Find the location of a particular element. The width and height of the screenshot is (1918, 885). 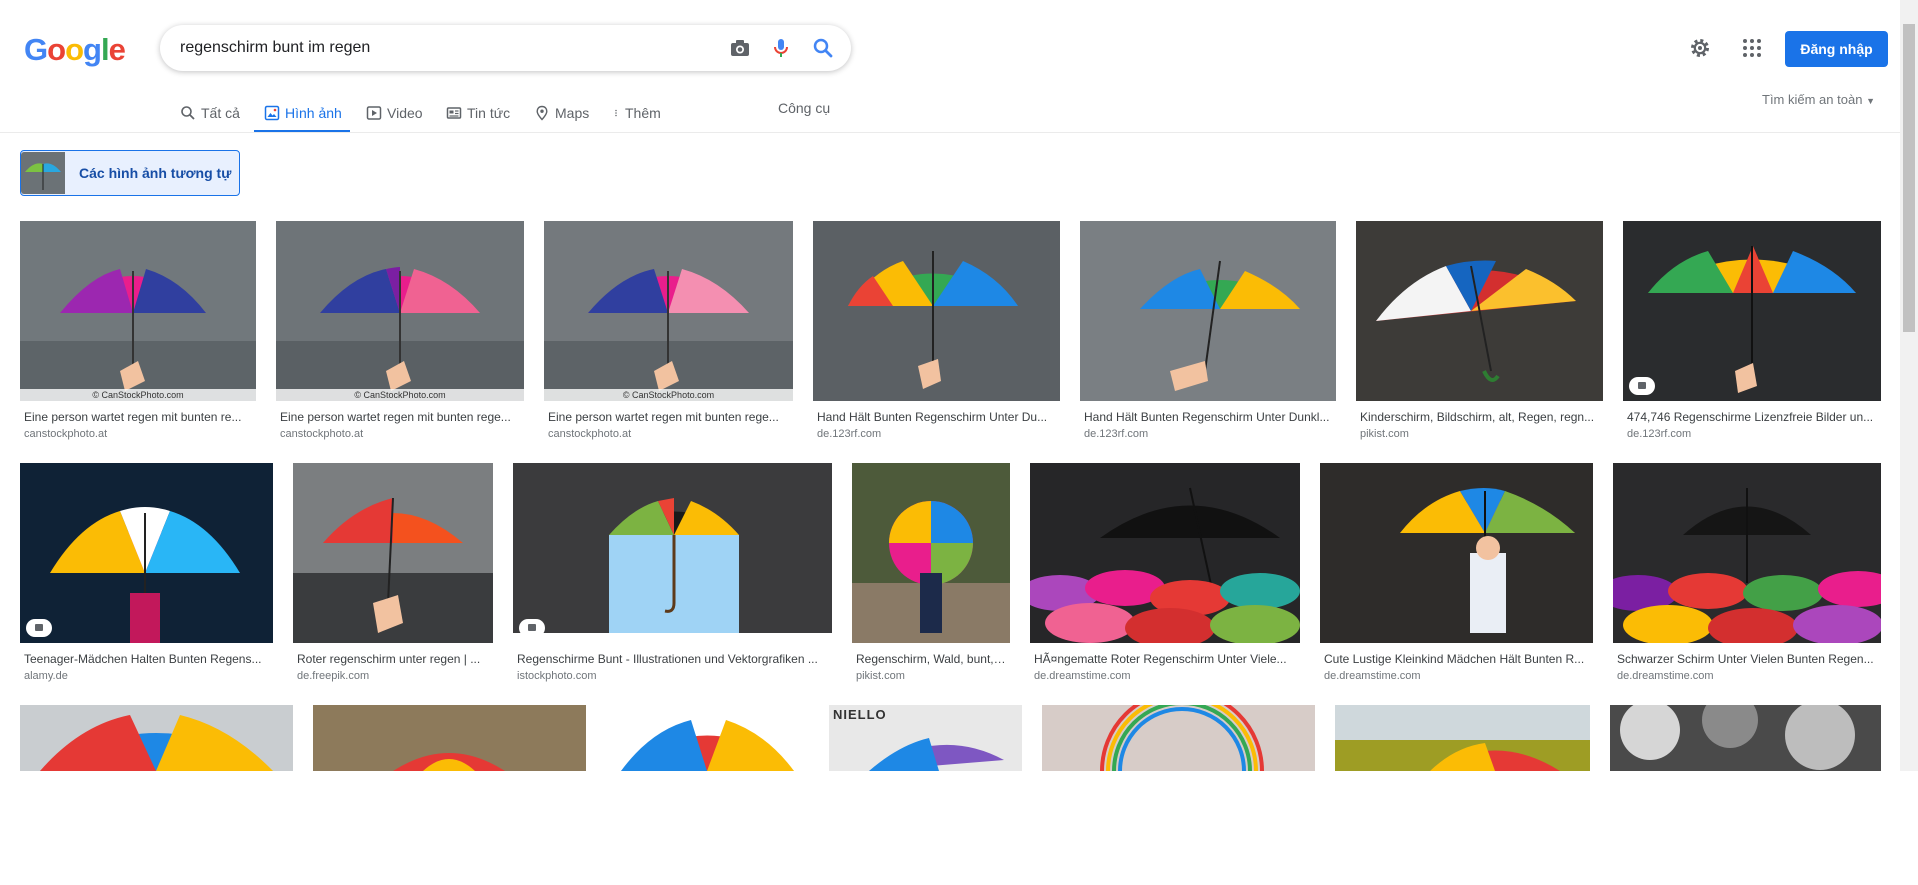

logo-letter: g is located at coordinates (92, 49).